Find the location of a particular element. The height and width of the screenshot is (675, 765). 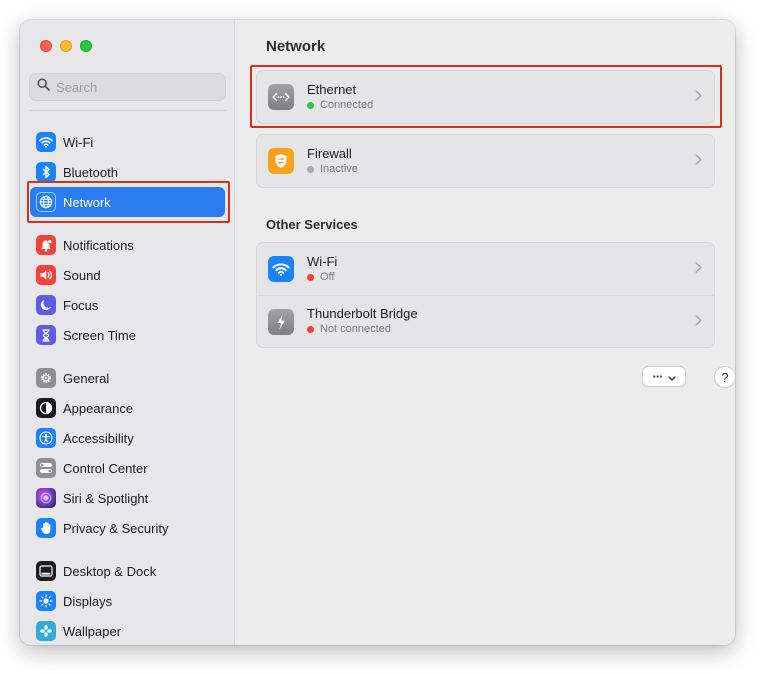

gear-icon is located at coordinates (46, 378).